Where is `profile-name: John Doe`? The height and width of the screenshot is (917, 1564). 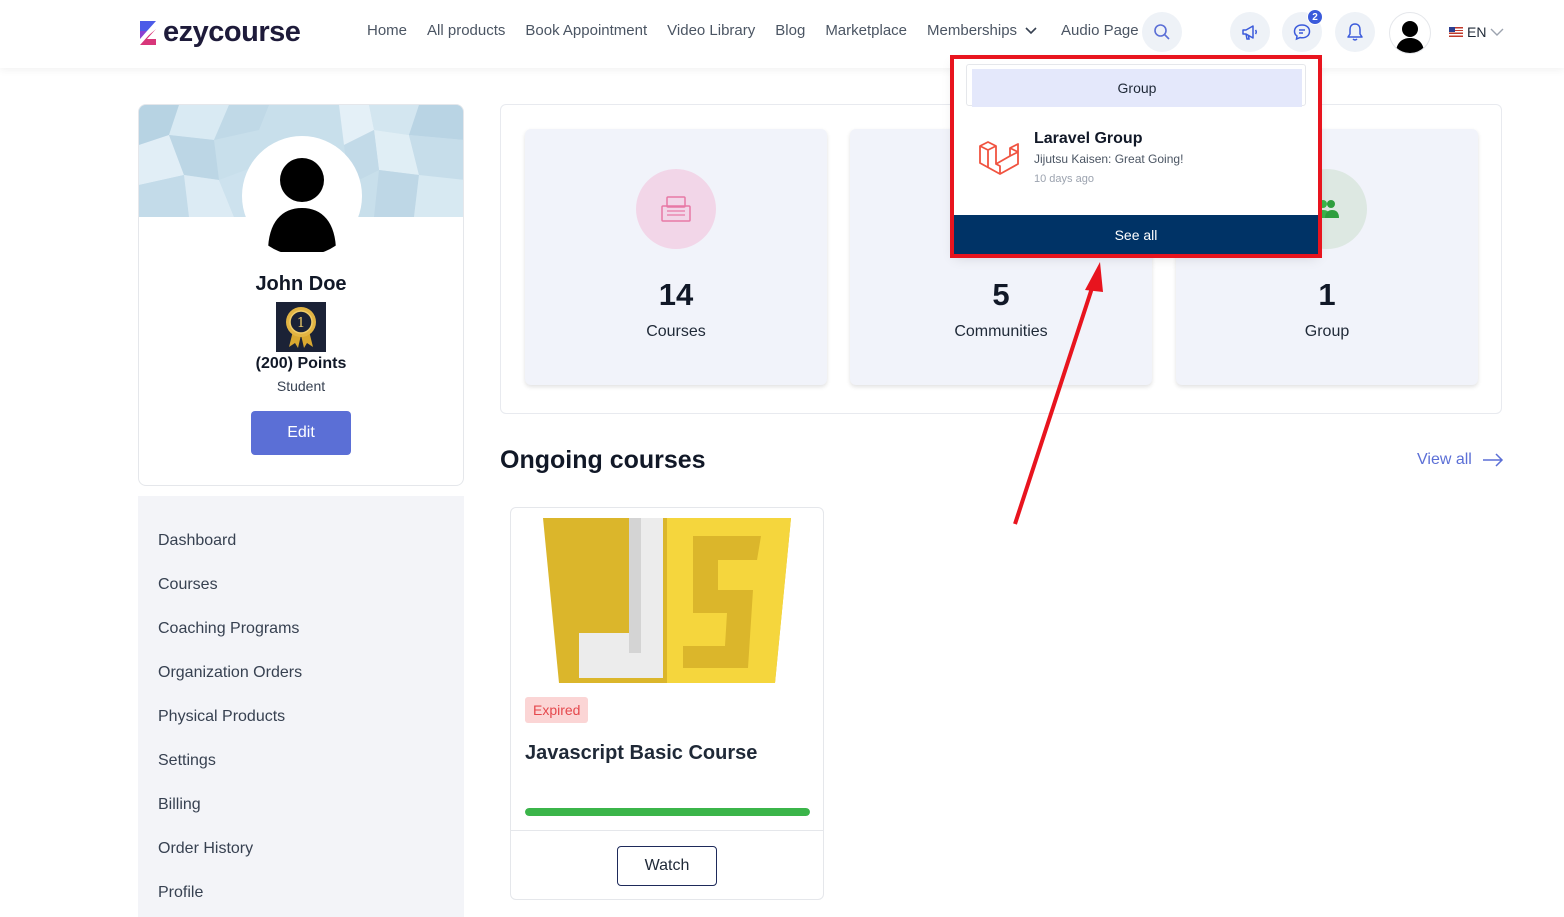 profile-name: John Doe is located at coordinates (301, 284).